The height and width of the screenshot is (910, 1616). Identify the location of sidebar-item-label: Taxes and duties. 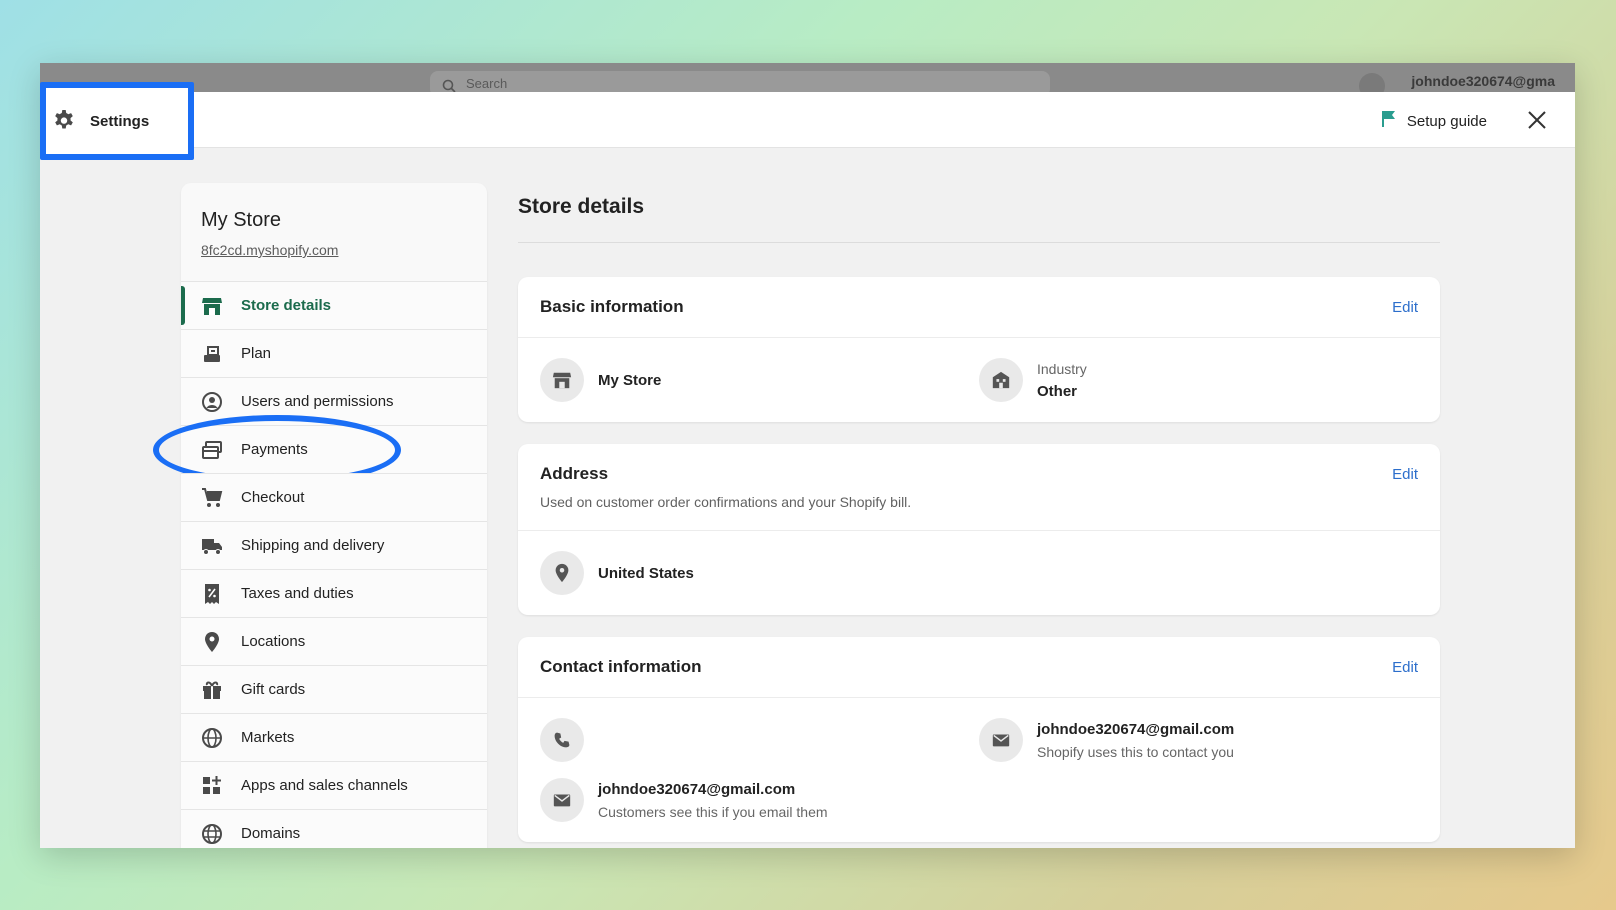
(297, 593).